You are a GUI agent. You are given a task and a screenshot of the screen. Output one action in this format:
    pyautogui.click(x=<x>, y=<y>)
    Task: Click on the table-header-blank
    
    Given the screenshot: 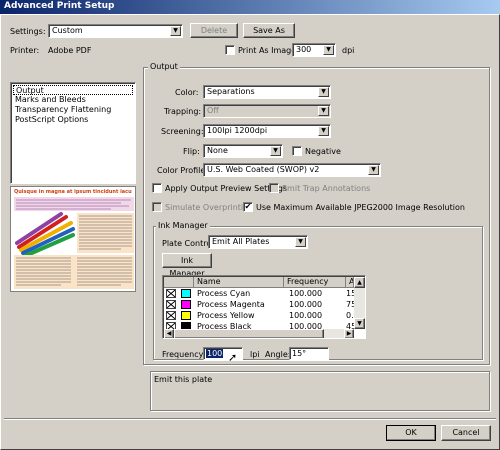 What is the action you would take?
    pyautogui.click(x=179, y=282)
    